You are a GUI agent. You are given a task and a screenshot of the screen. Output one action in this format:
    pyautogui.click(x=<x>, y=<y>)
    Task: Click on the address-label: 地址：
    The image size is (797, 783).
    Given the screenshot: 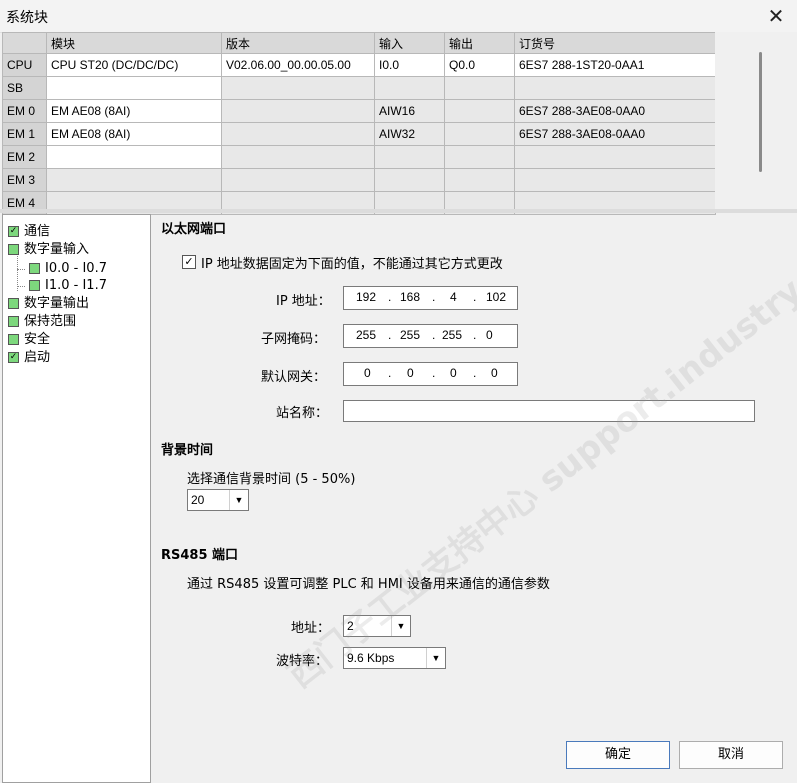 What is the action you would take?
    pyautogui.click(x=311, y=628)
    